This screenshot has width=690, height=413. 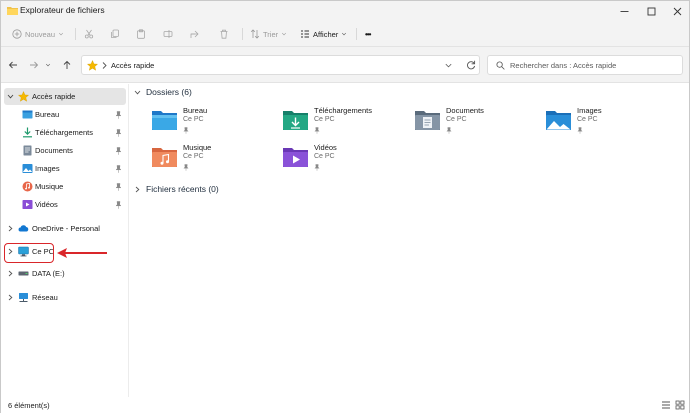 What do you see at coordinates (49, 186) in the screenshot?
I see `sidebar-item-label: Musique` at bounding box center [49, 186].